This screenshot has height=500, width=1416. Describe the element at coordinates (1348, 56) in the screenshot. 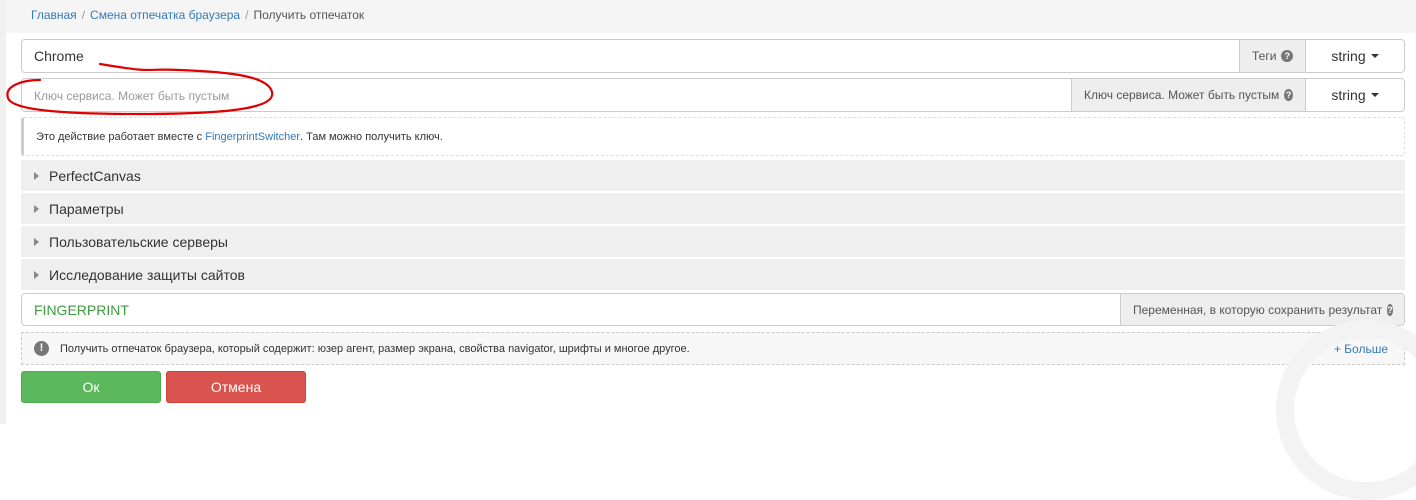

I see `tags-type-label: string` at that location.